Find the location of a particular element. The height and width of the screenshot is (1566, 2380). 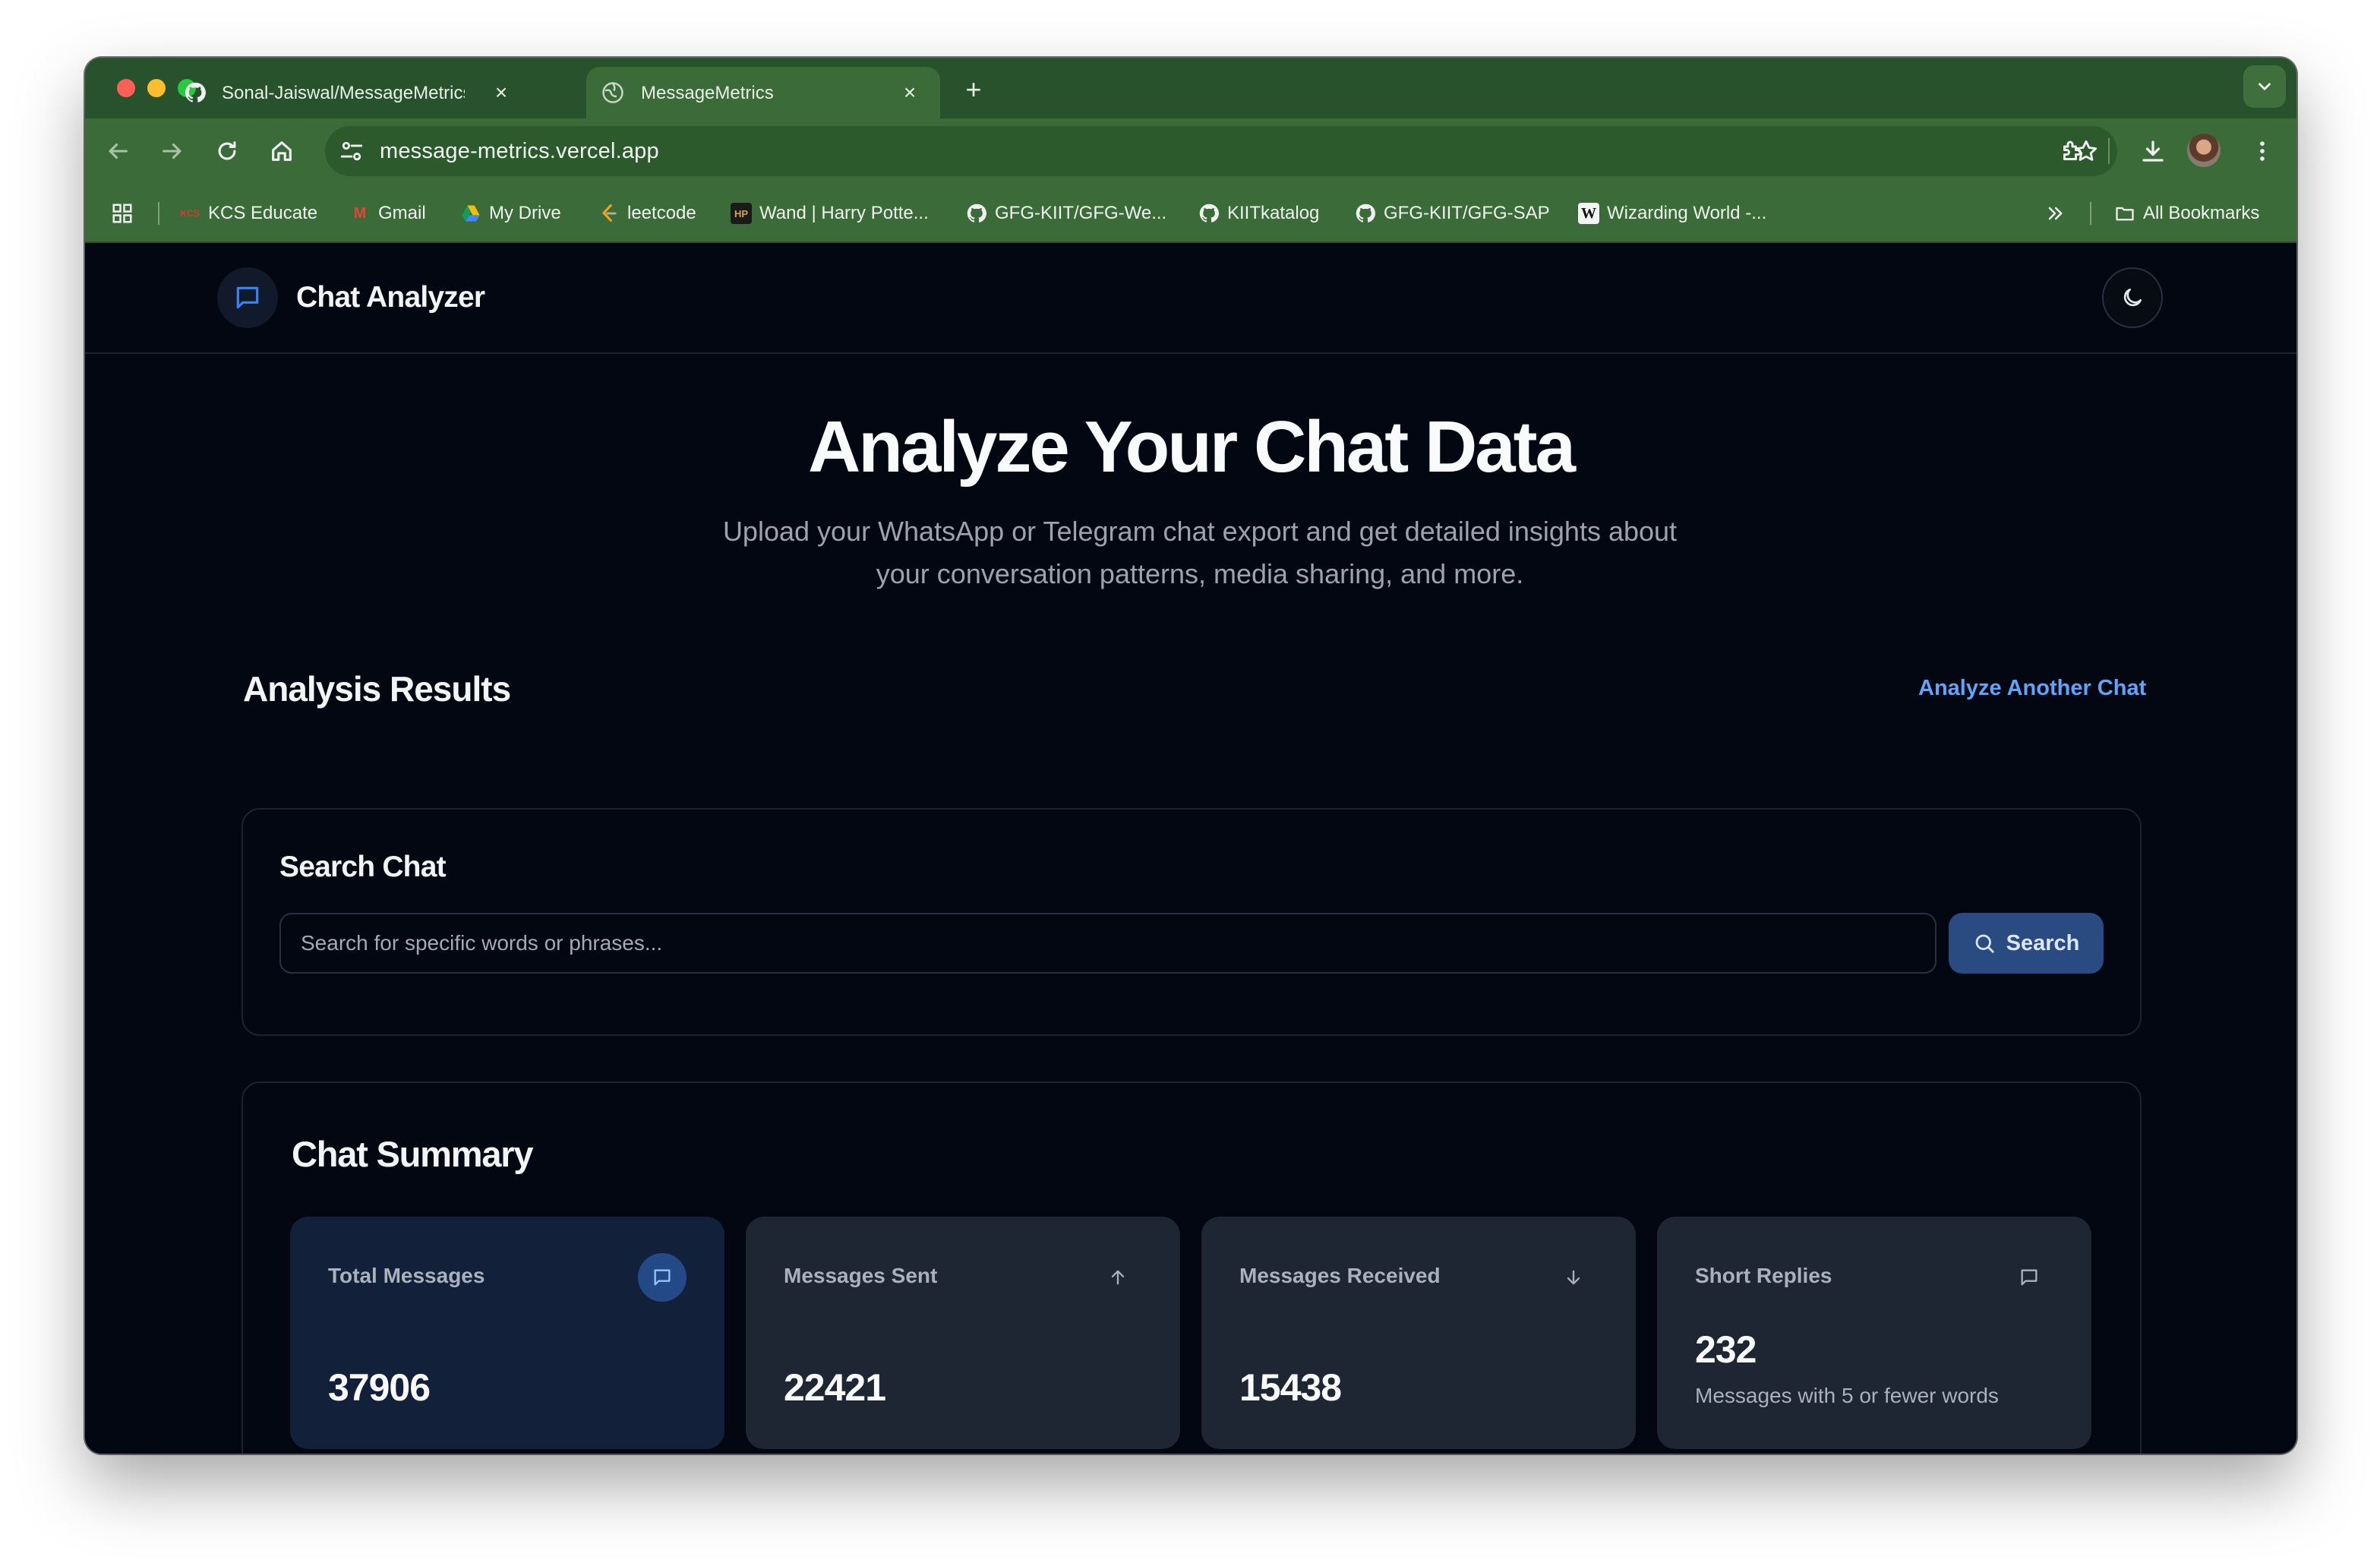

bookmark-label: KCS Educate is located at coordinates (263, 213).